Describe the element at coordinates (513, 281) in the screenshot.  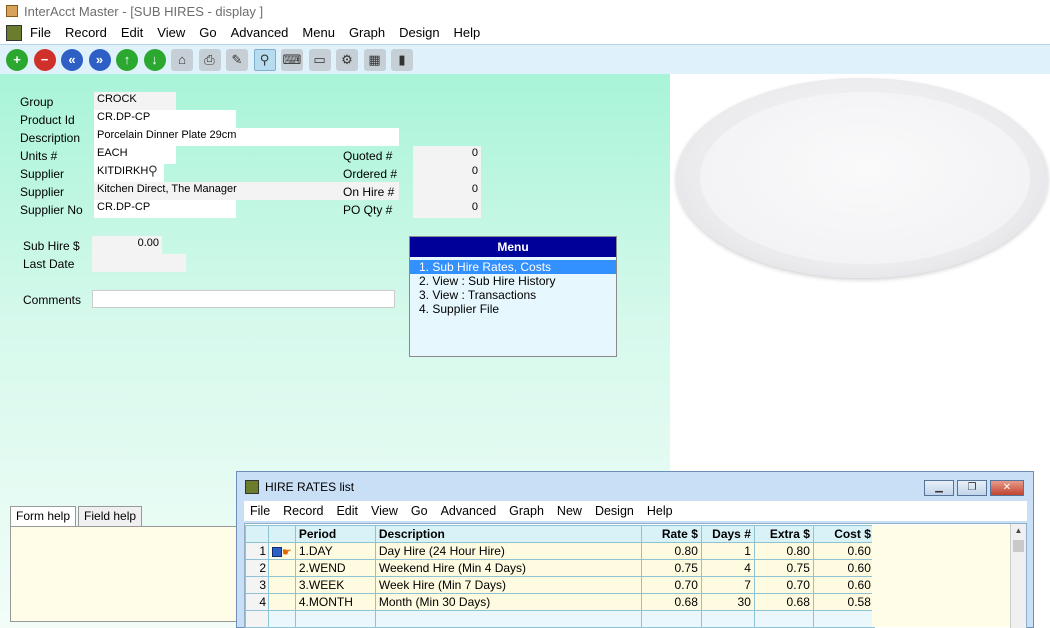
I see `menu-option-sub-hire-history: 2. View : Sub Hire History` at that location.